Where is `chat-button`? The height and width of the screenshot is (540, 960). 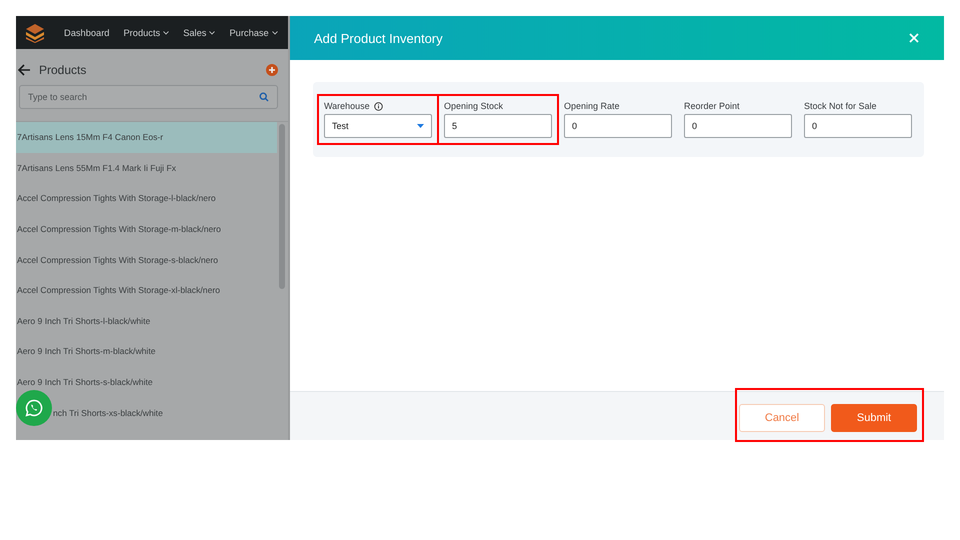
chat-button is located at coordinates (34, 408).